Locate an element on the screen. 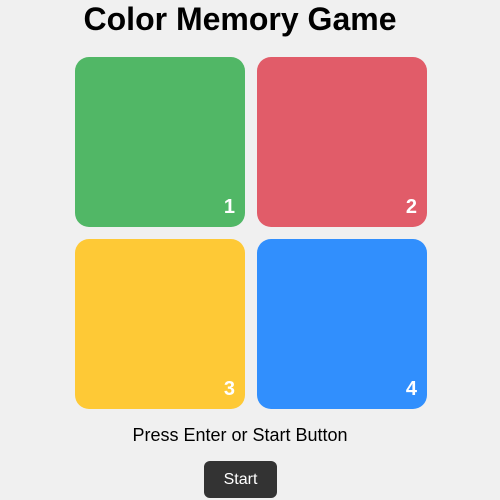 The image size is (500, 500). tile-number: 3 is located at coordinates (229, 389).